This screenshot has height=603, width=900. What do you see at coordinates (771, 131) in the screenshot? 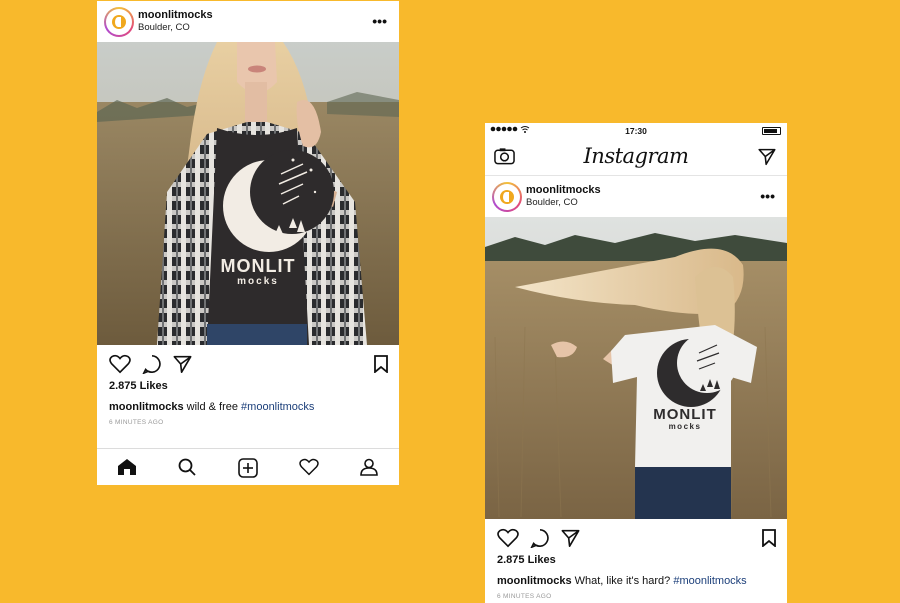
I see `battery-icon` at bounding box center [771, 131].